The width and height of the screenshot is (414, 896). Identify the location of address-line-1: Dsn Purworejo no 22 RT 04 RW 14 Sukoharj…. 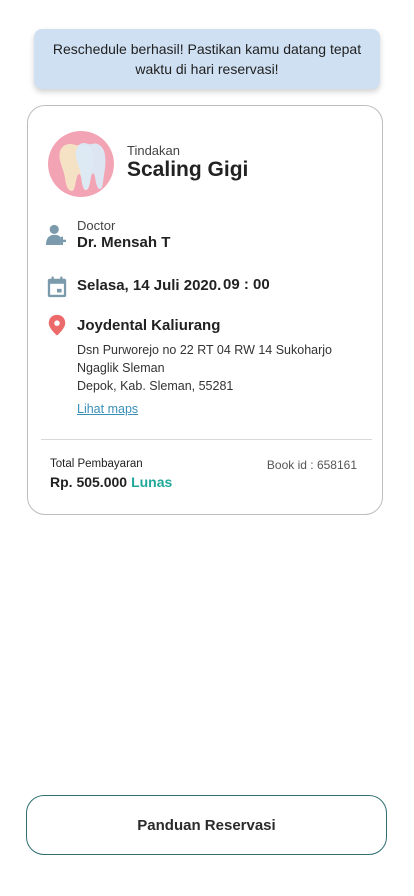
(204, 350).